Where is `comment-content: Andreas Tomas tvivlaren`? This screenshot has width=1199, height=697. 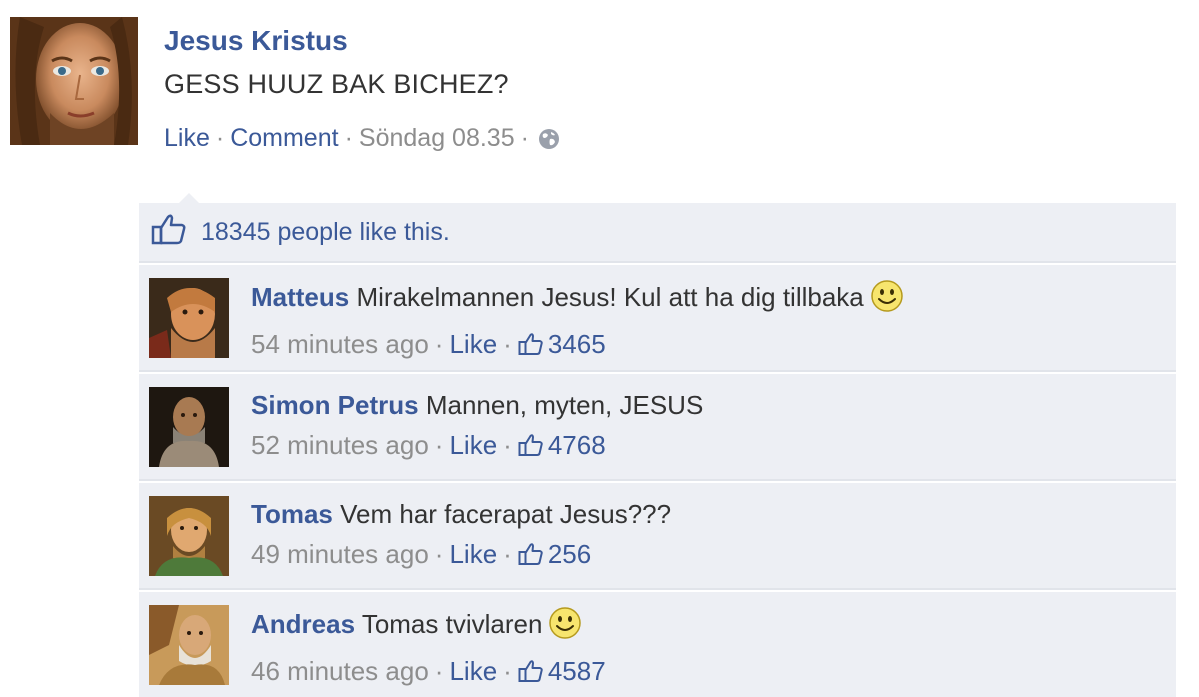
comment-content: Andreas Tomas tvivlaren is located at coordinates (703, 627).